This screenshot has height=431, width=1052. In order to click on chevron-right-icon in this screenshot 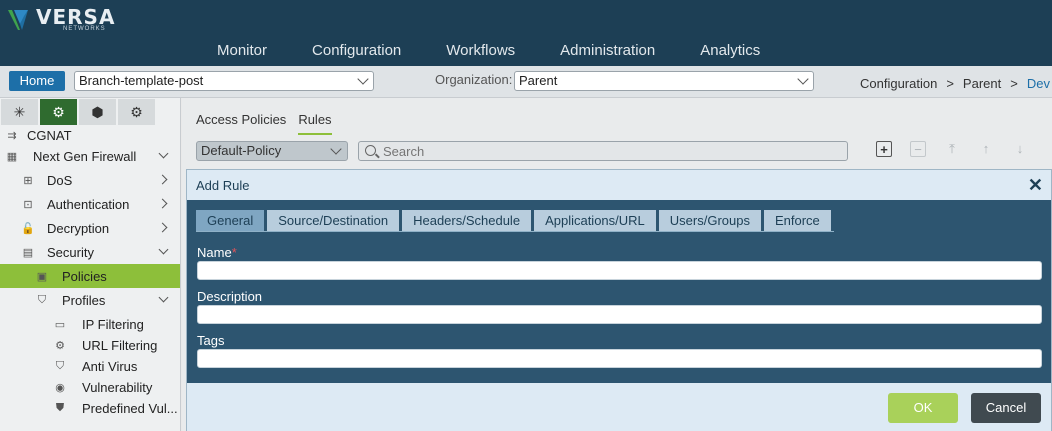, I will do `click(162, 179)`.